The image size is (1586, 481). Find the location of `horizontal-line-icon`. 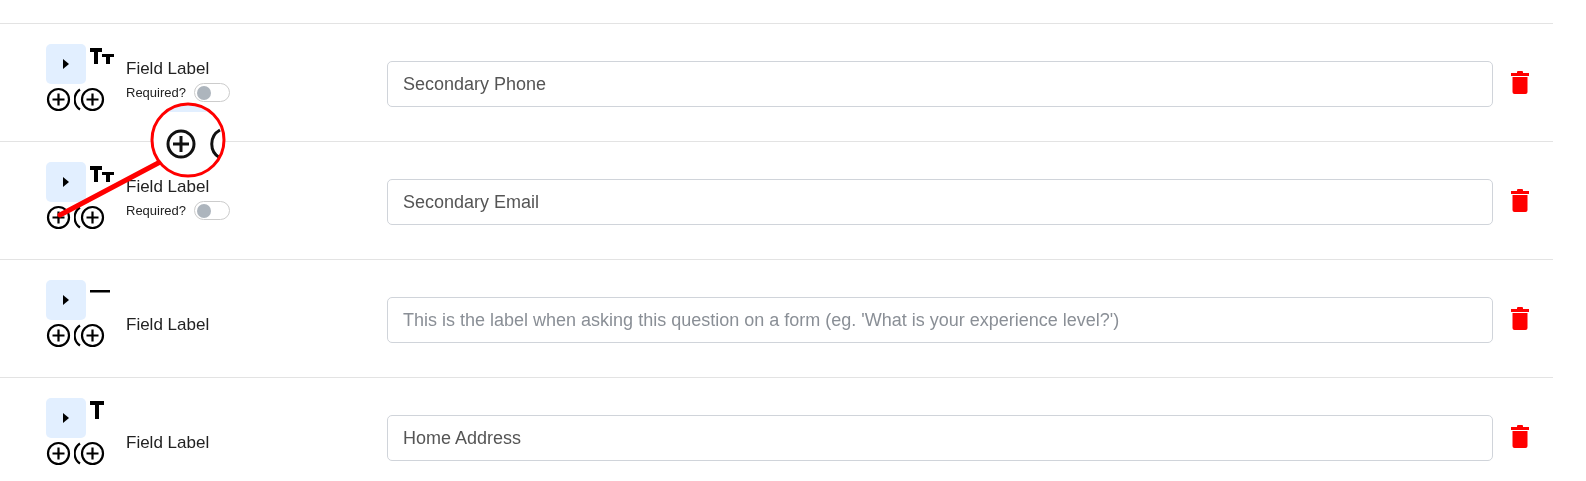

horizontal-line-icon is located at coordinates (100, 291).